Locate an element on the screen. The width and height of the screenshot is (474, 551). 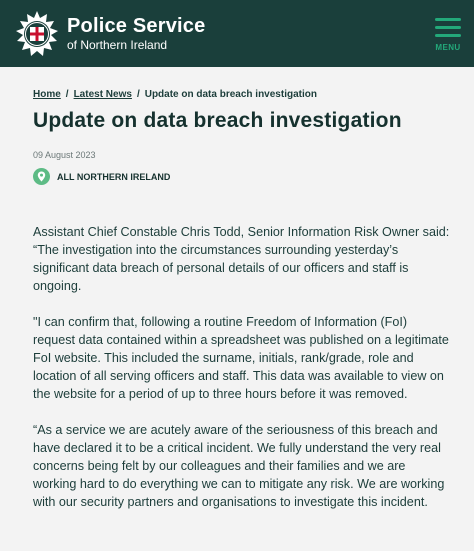
site-title: Police Service is located at coordinates (136, 26).